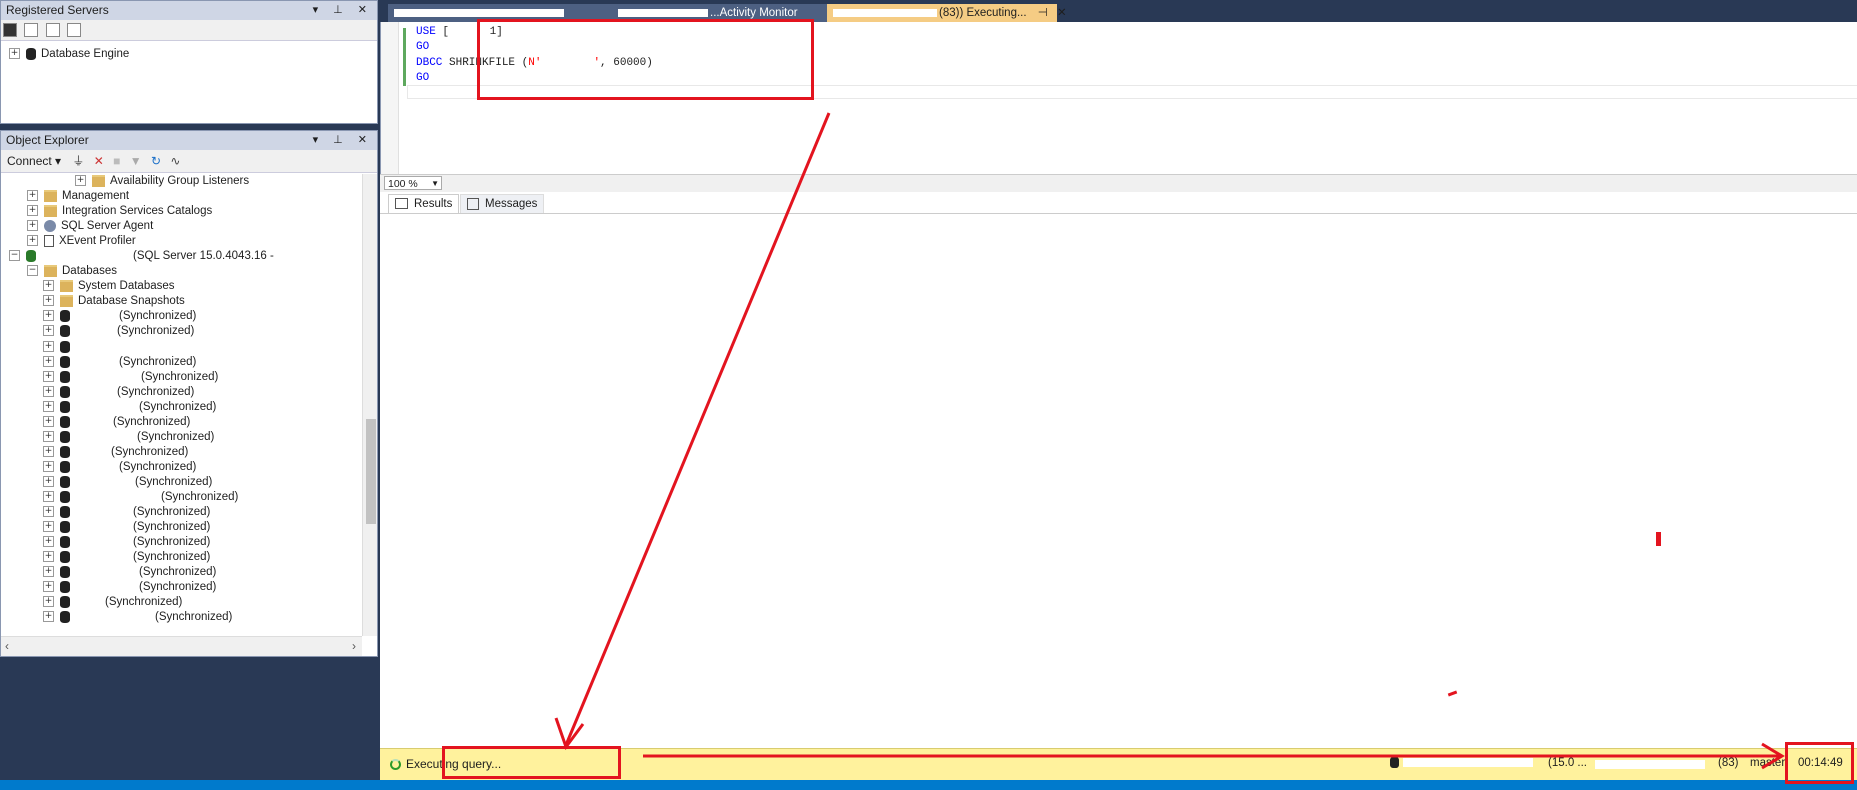  Describe the element at coordinates (697, 429) in the screenshot. I see `arrow-code-to-status` at that location.